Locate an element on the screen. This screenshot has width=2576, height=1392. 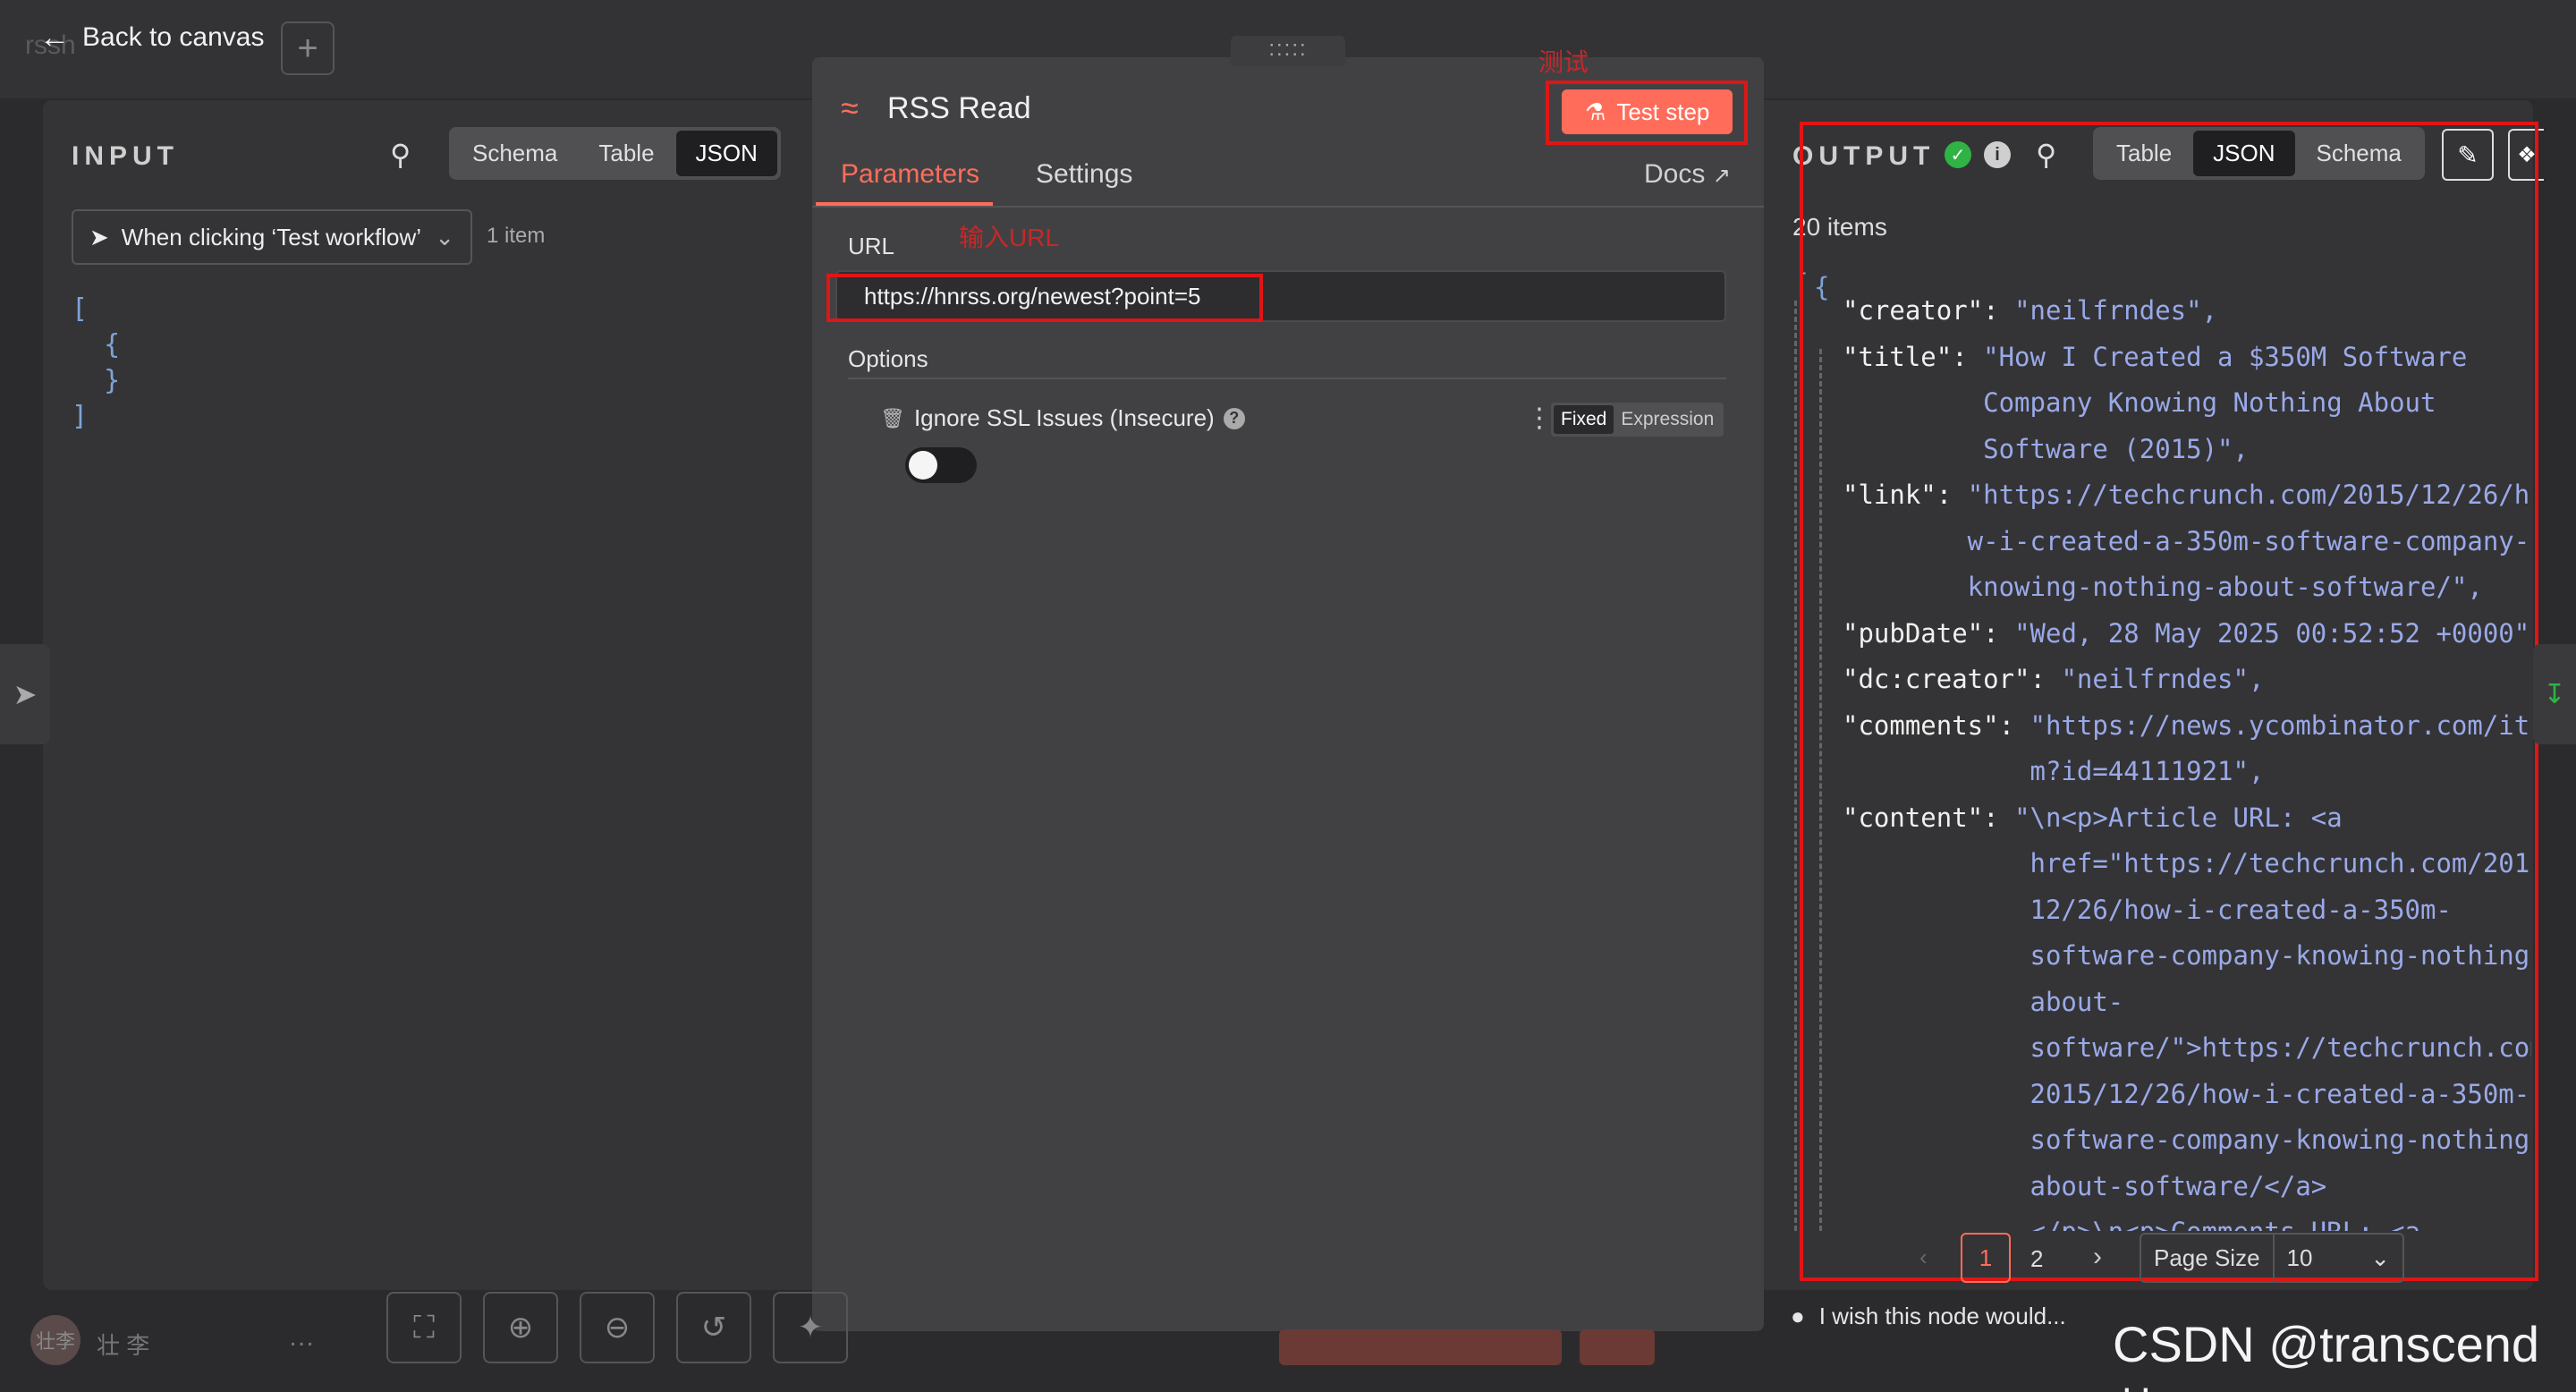
options-label: Options is located at coordinates (888, 358).